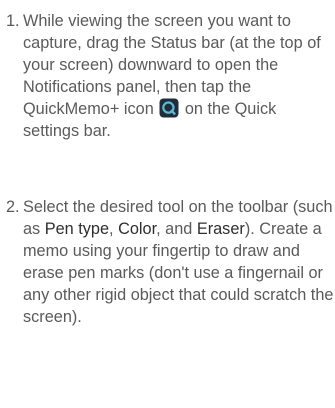  What do you see at coordinates (111, 229) in the screenshot?
I see `step-text-part: ,` at bounding box center [111, 229].